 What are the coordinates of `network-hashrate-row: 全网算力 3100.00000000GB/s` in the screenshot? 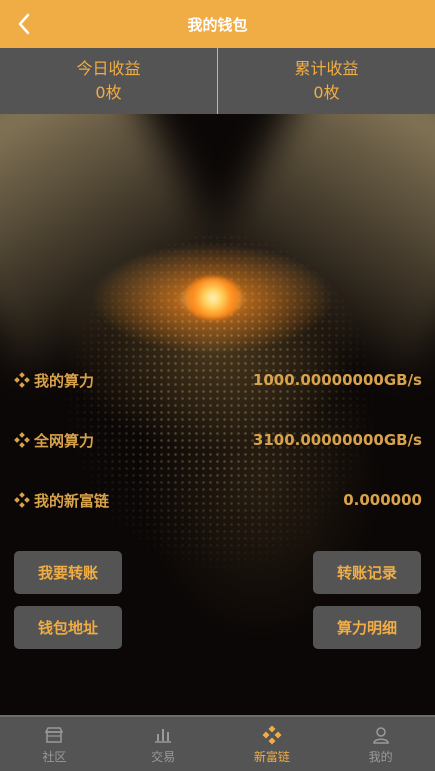 It's located at (218, 440).